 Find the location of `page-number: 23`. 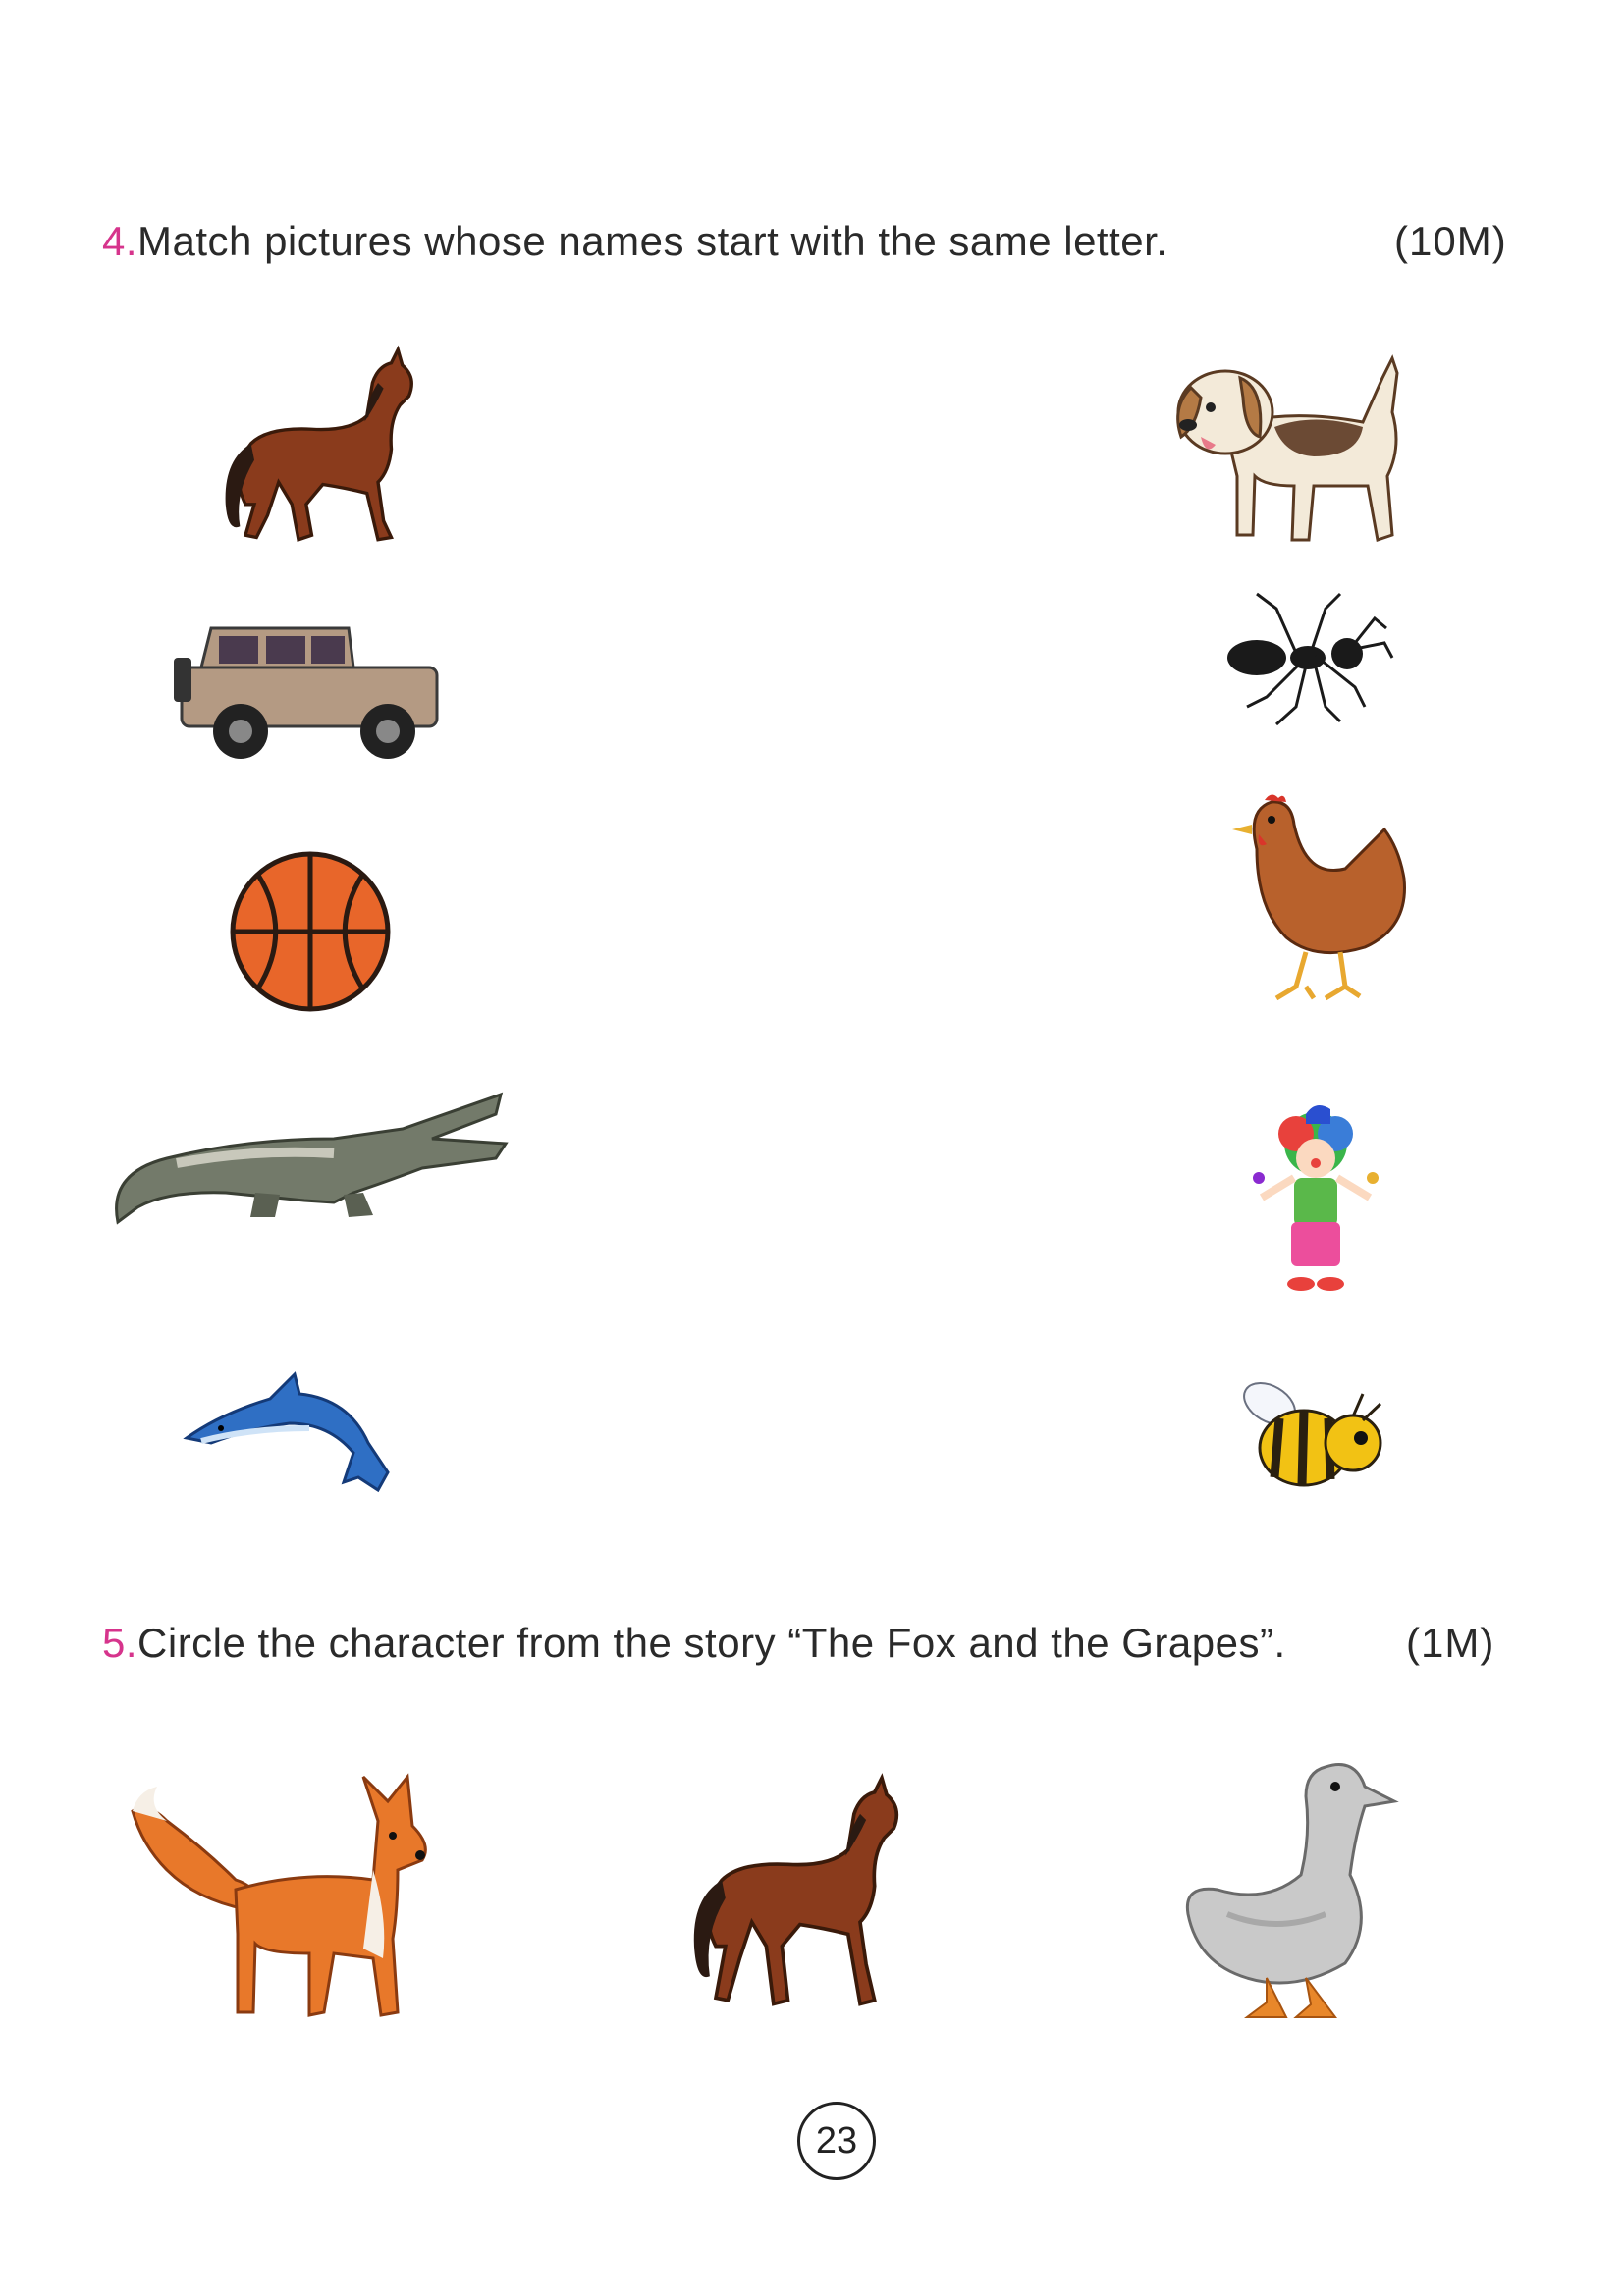

page-number: 23 is located at coordinates (836, 2141).